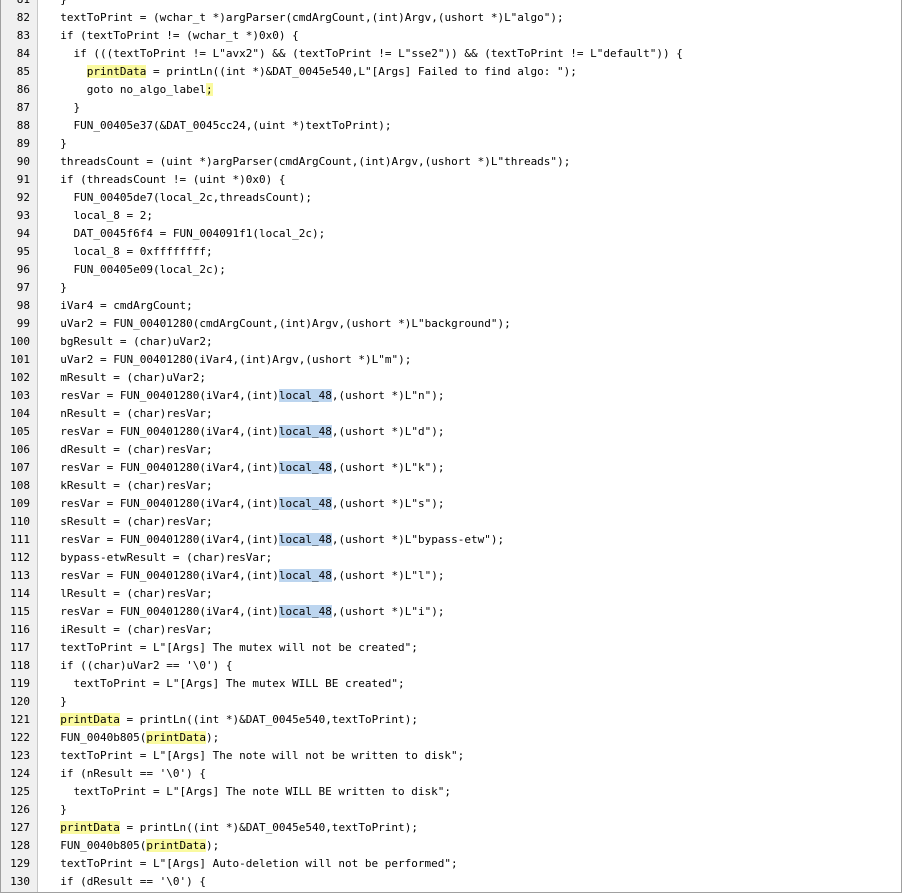  I want to click on code-line: 106 dResult = (char)resVar;, so click(451, 450).